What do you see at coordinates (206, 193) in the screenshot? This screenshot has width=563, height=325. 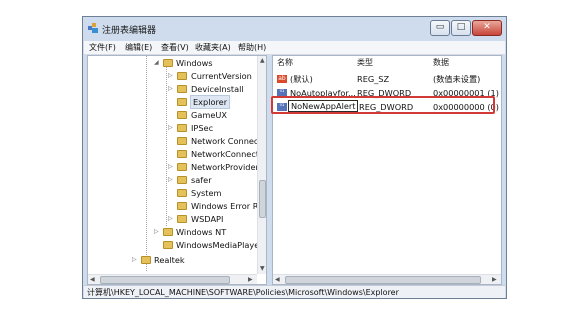 I see `tree-item-label: System` at bounding box center [206, 193].